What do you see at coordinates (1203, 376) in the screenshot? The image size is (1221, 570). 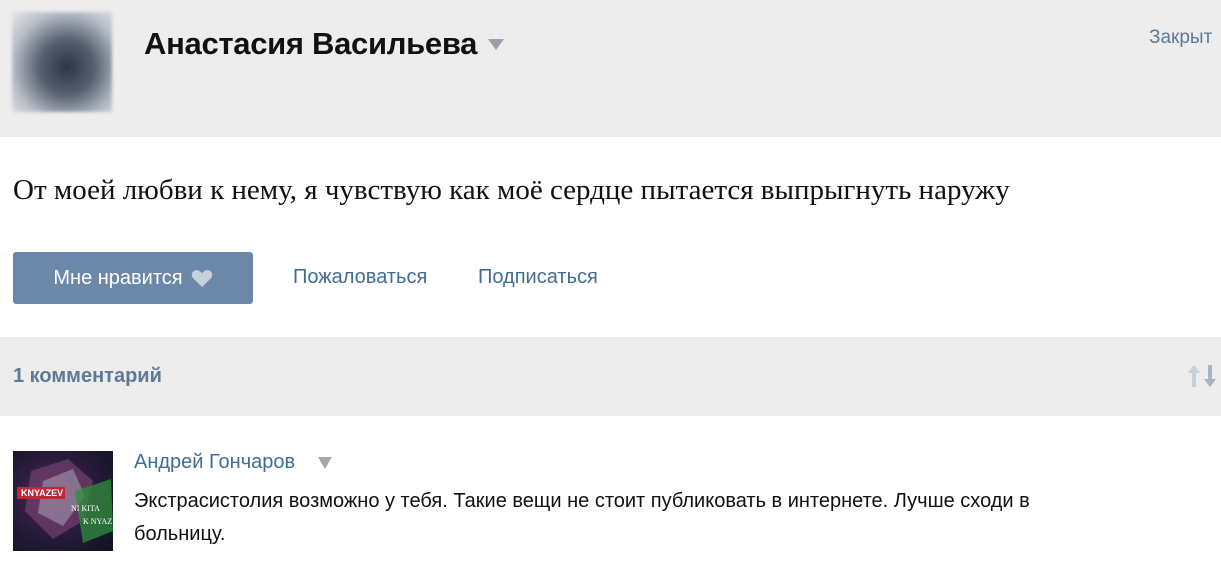 I see `sort-arrows-icon` at bounding box center [1203, 376].